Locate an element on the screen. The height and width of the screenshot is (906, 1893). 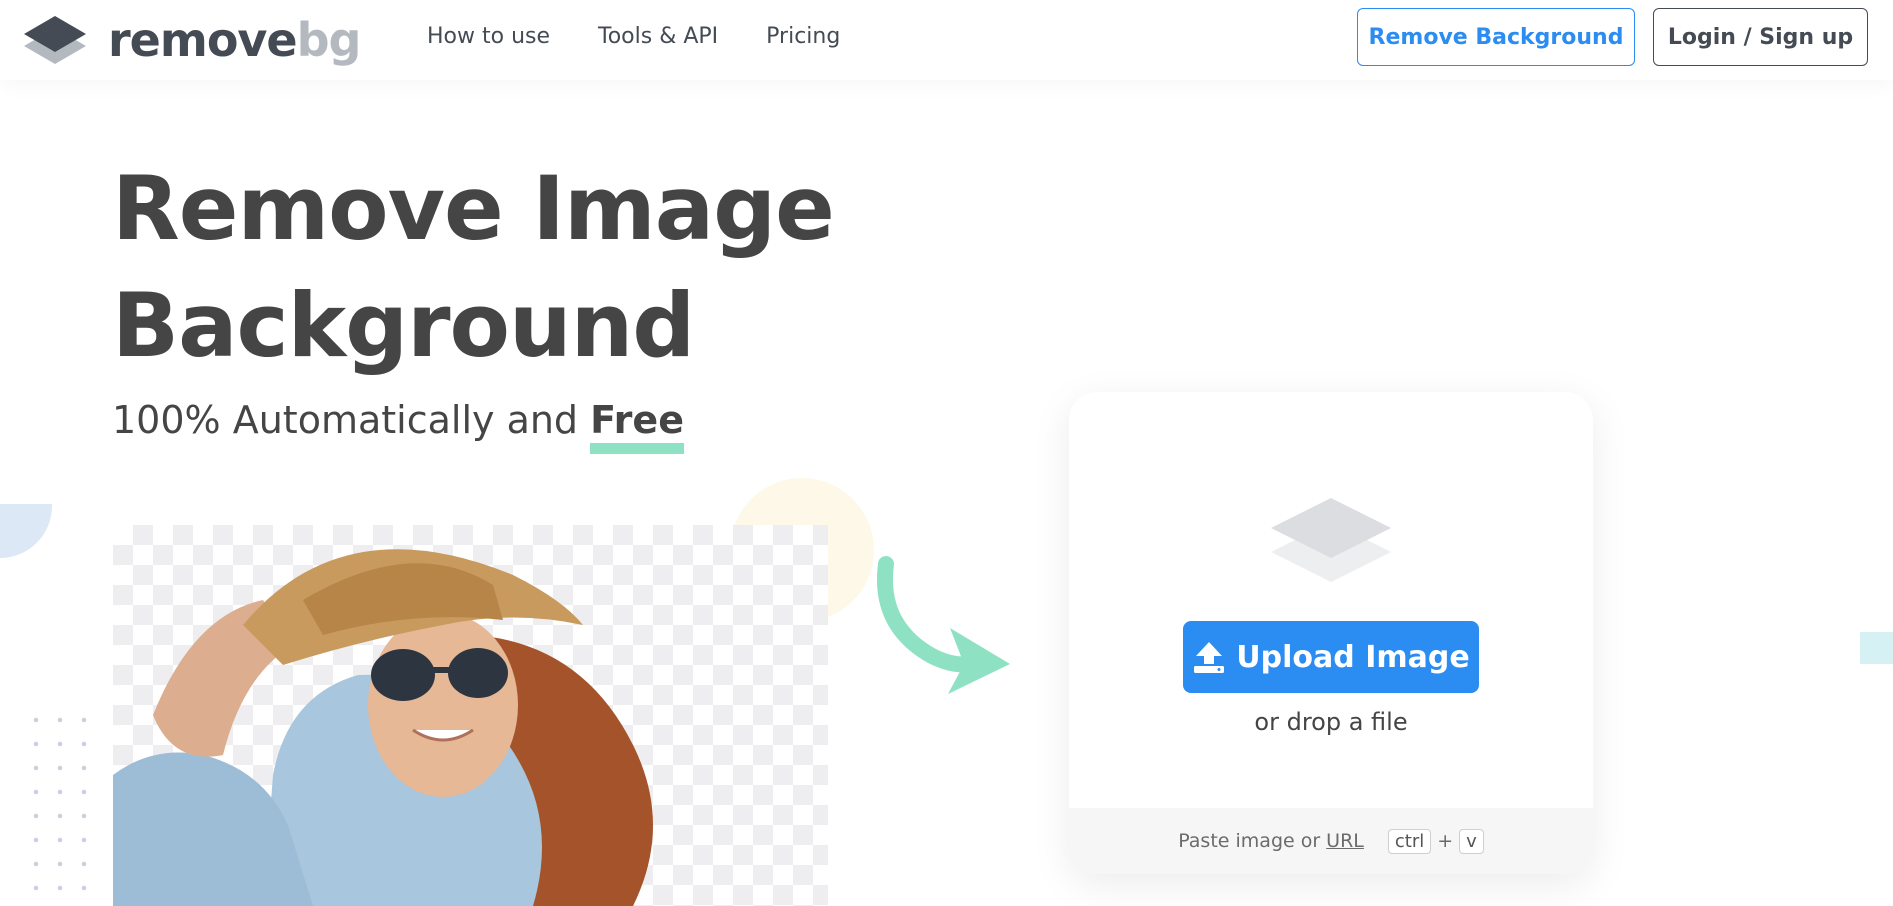
curved-arrow-icon is located at coordinates (943, 625).